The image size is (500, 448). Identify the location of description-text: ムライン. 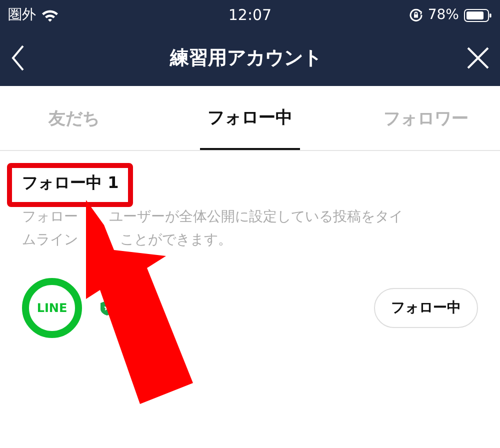
(50, 240).